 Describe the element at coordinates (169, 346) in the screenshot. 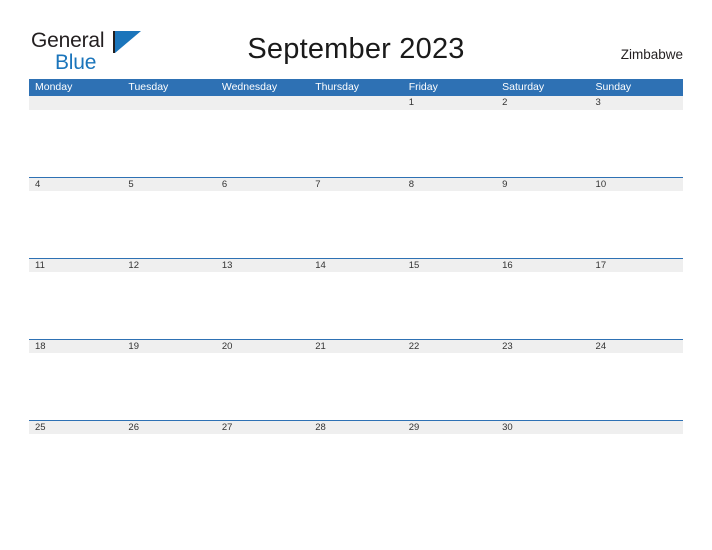

I see `day-number: 19` at that location.